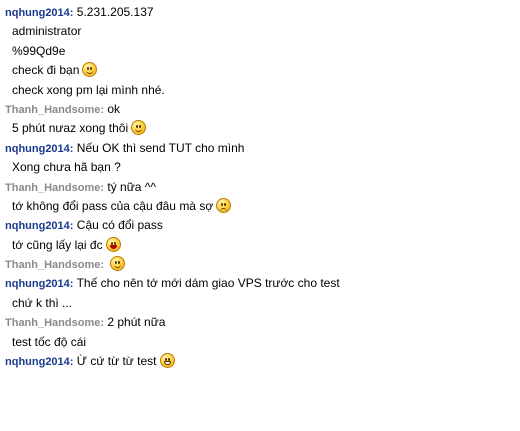 Image resolution: width=520 pixels, height=431 pixels. I want to click on message-text: check đi bạn, so click(46, 70).